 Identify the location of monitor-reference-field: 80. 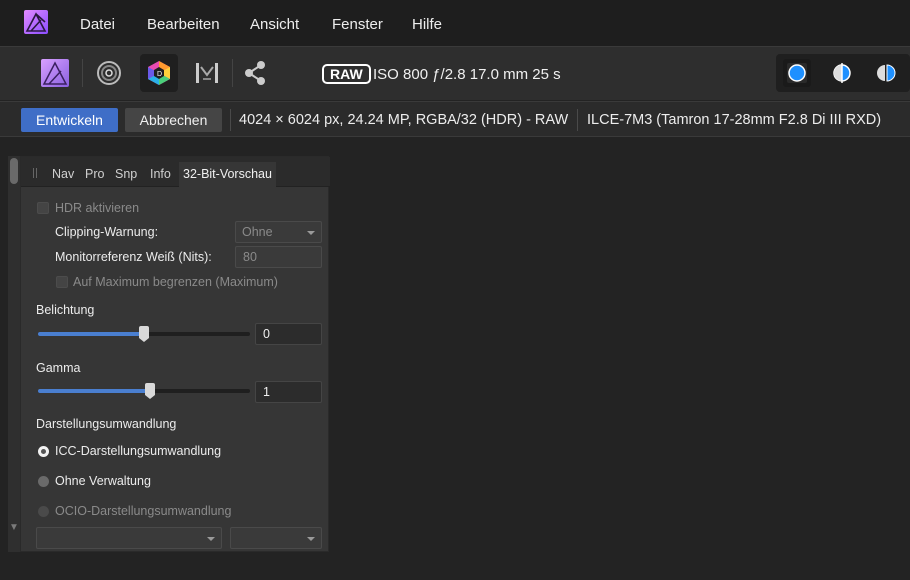
(278, 257).